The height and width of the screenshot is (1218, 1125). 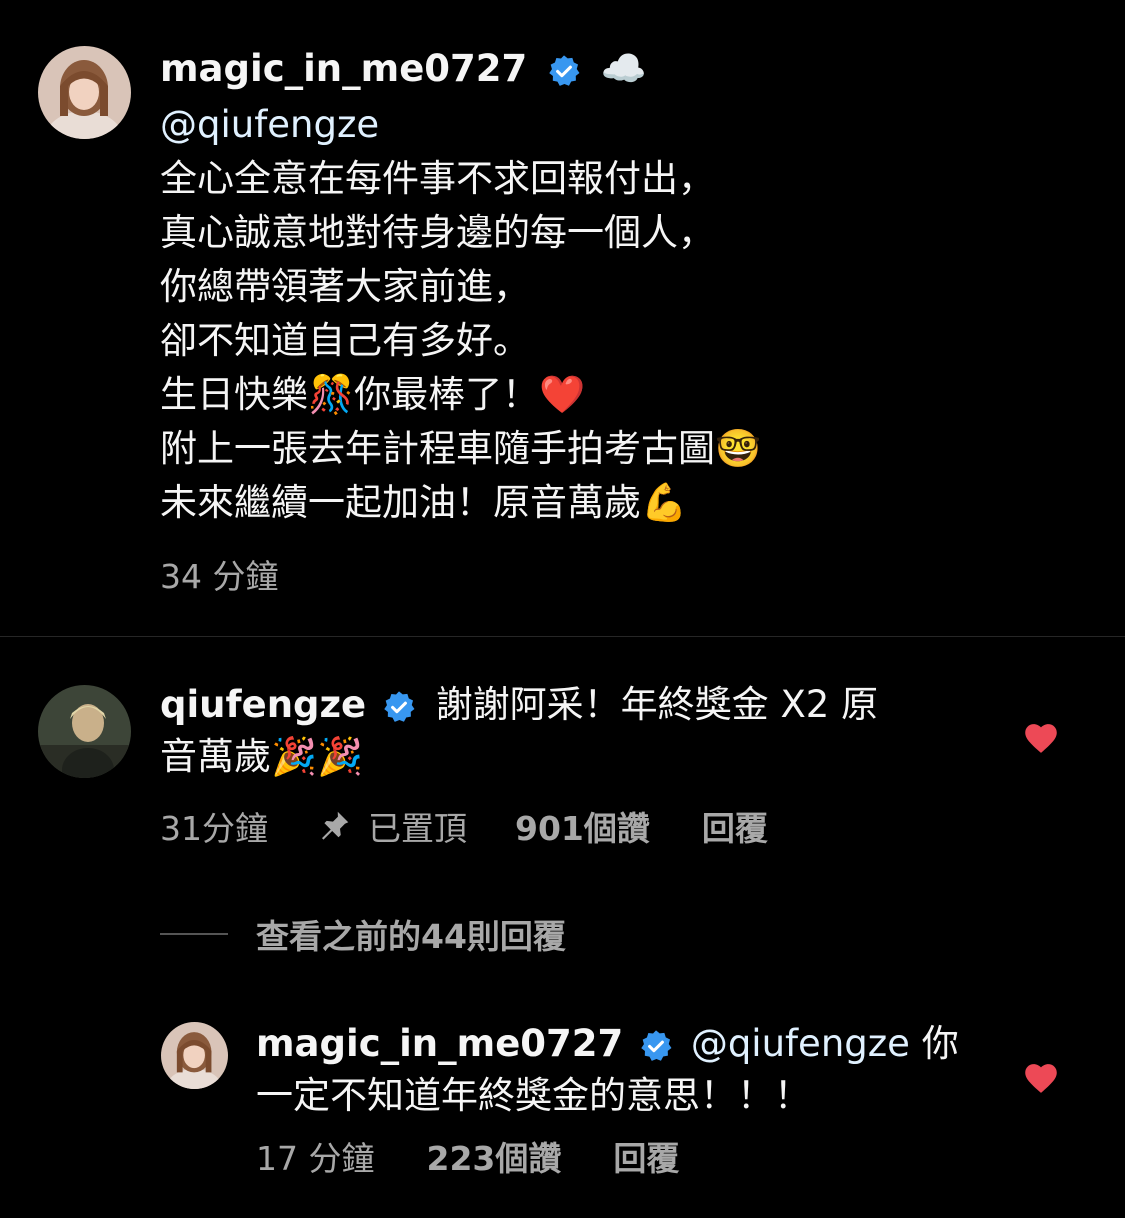 What do you see at coordinates (334, 826) in the screenshot?
I see `pin-icon` at bounding box center [334, 826].